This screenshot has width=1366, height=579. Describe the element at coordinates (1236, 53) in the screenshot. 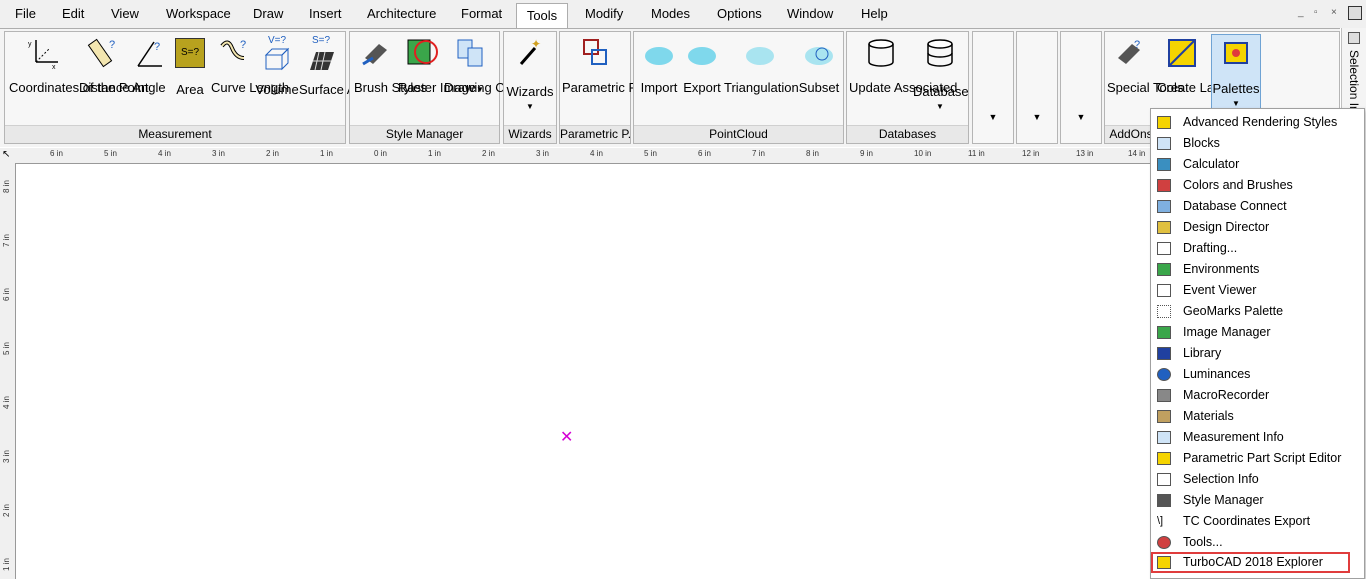

I see `palettes-icon` at that location.